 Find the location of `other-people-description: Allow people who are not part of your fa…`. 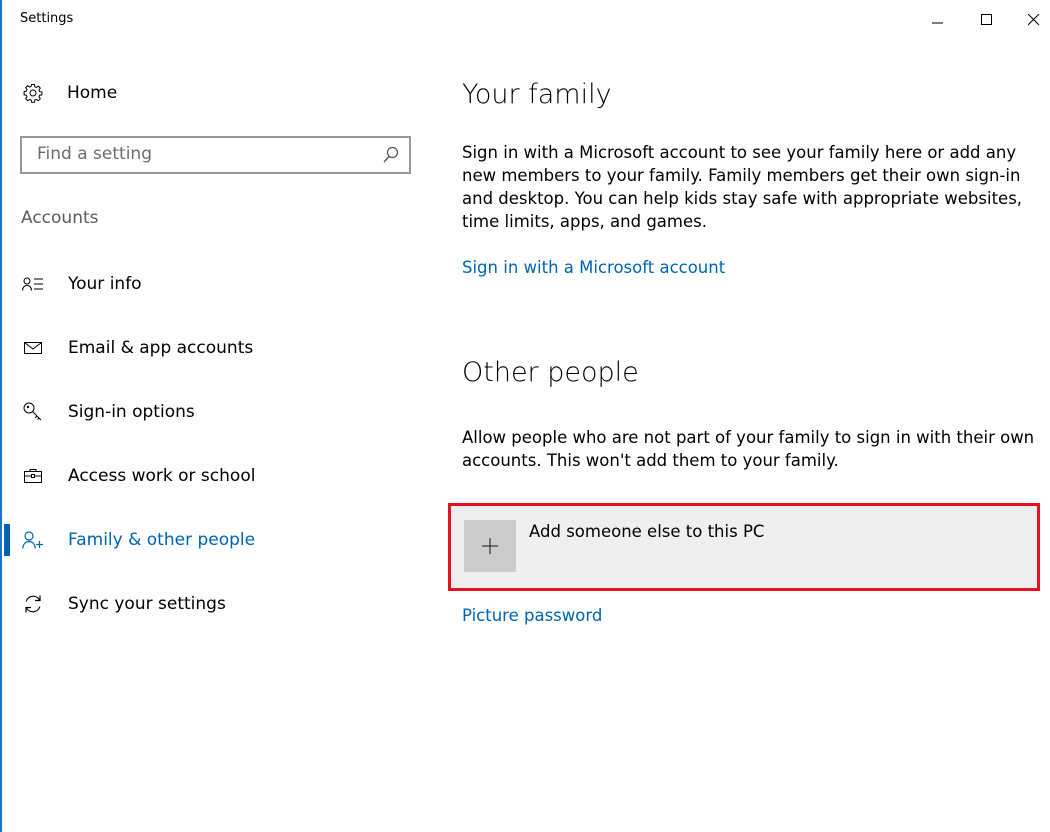

other-people-description: Allow people who are not part of your fa… is located at coordinates (748, 449).